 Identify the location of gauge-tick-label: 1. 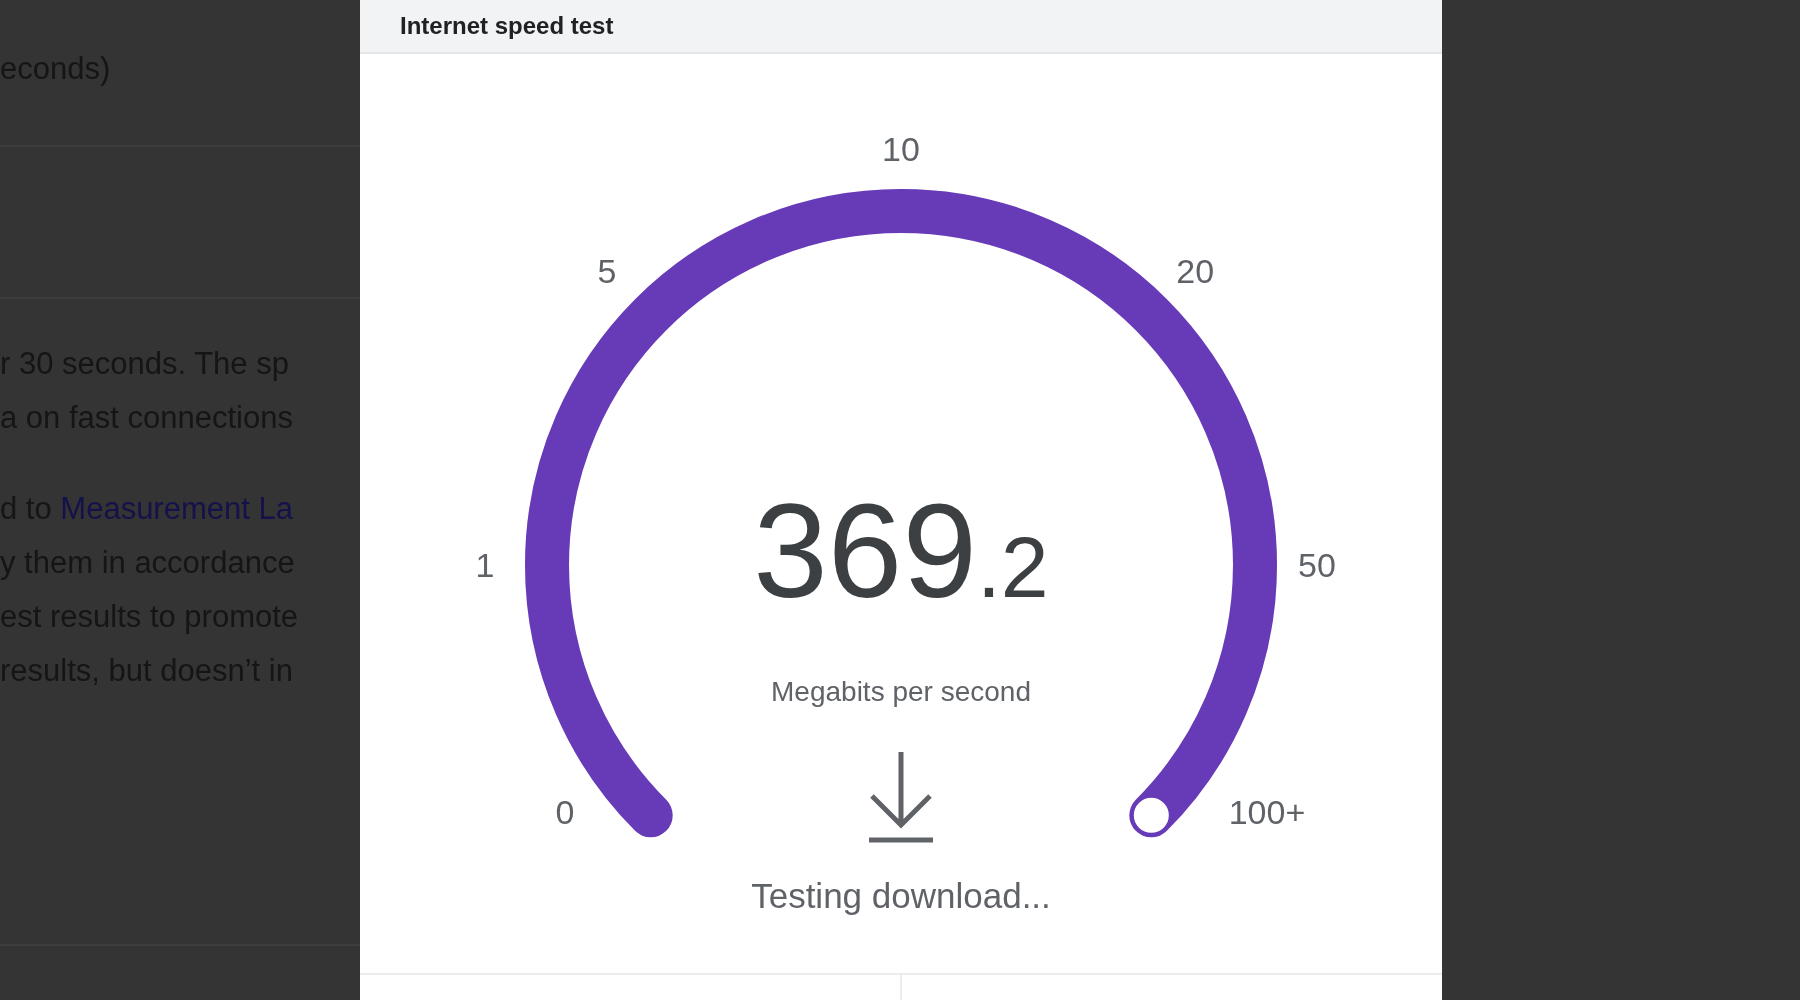
(485, 565).